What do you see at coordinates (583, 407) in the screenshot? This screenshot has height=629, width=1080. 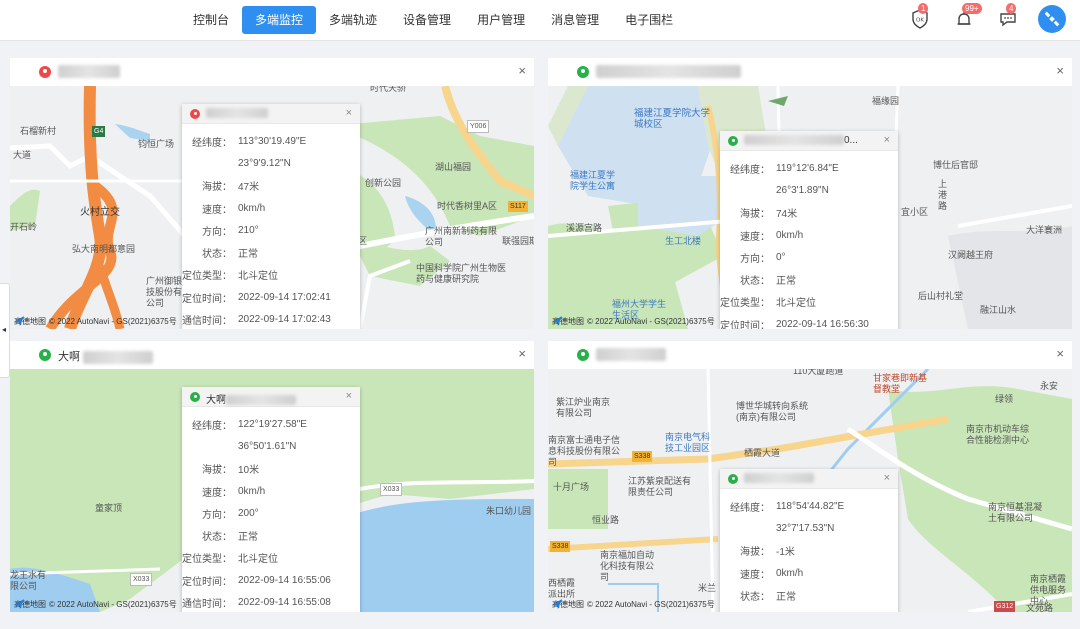 I see `map-label: 紫江炉业南京有限公司` at bounding box center [583, 407].